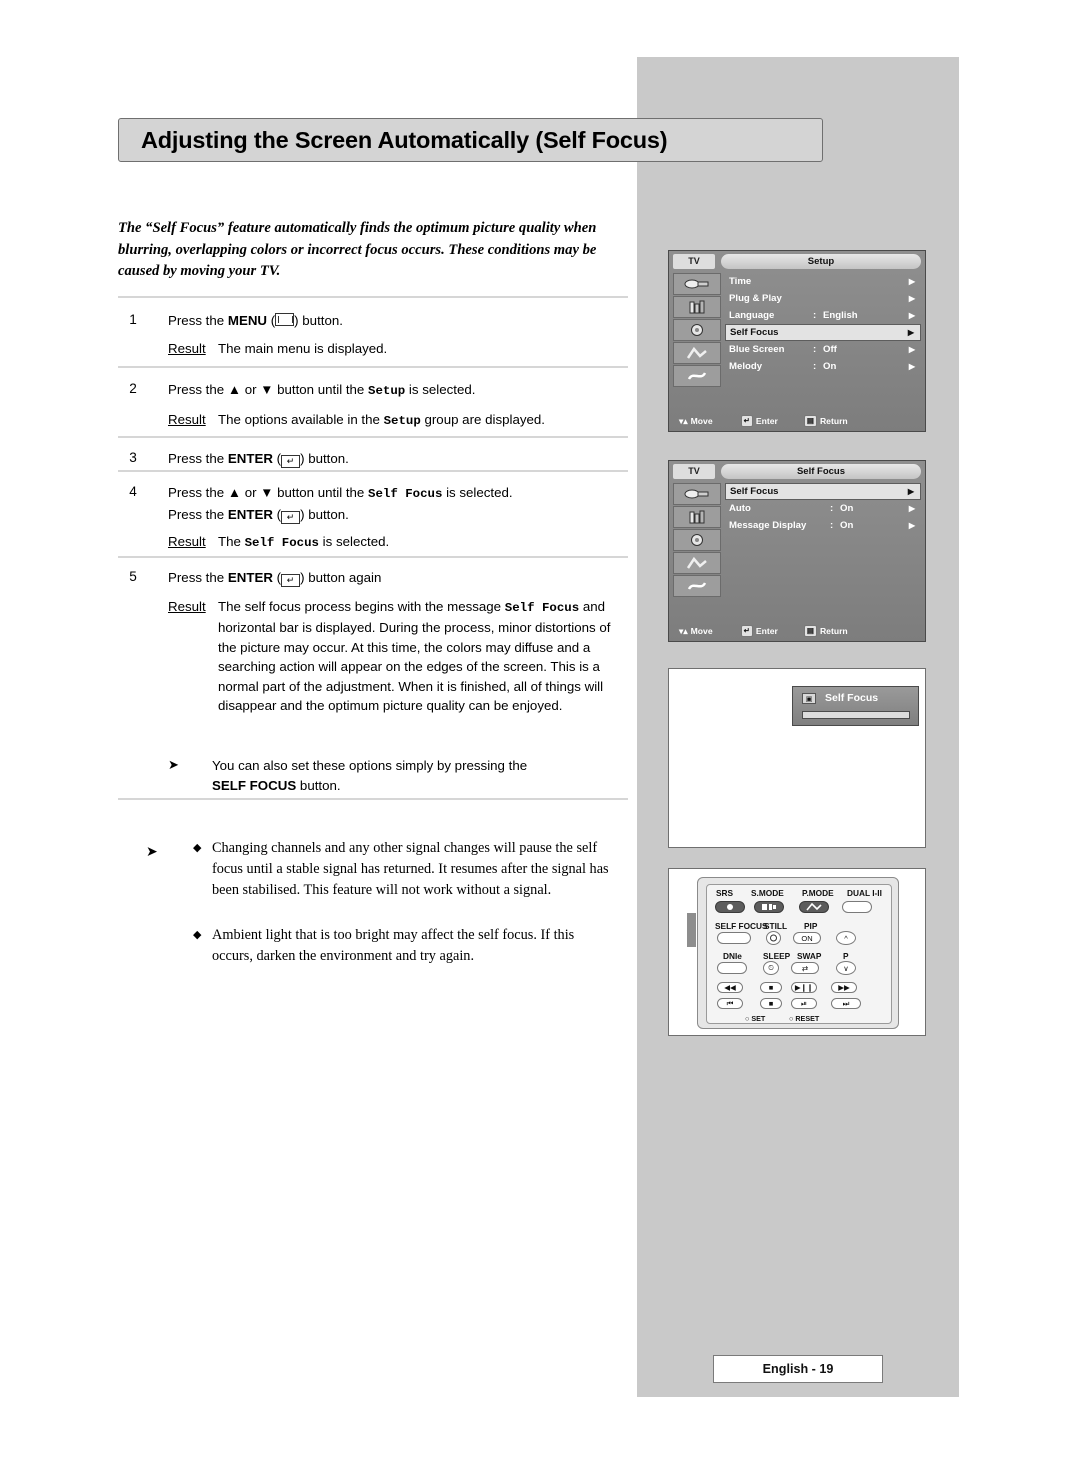 This screenshot has width=1080, height=1474. What do you see at coordinates (855, 706) in the screenshot?
I see `self-focus-osd-message: ▣ Self Focus` at bounding box center [855, 706].